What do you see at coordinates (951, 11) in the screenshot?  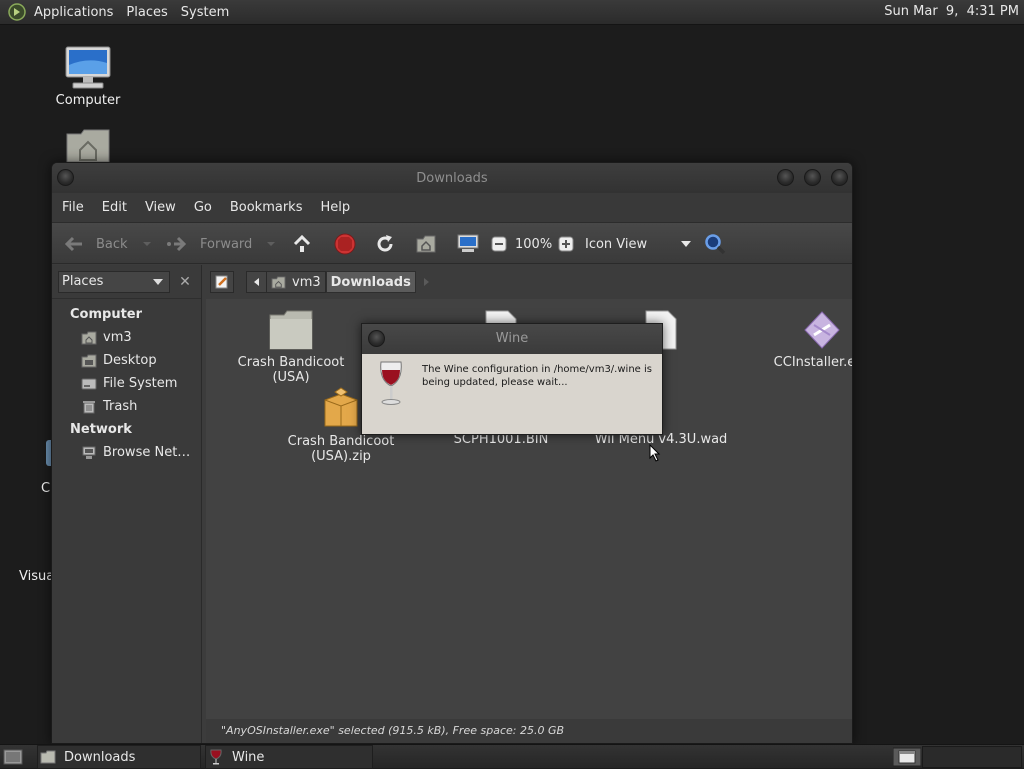 I see `clock: Sun Mar 9, 4:31 PM` at bounding box center [951, 11].